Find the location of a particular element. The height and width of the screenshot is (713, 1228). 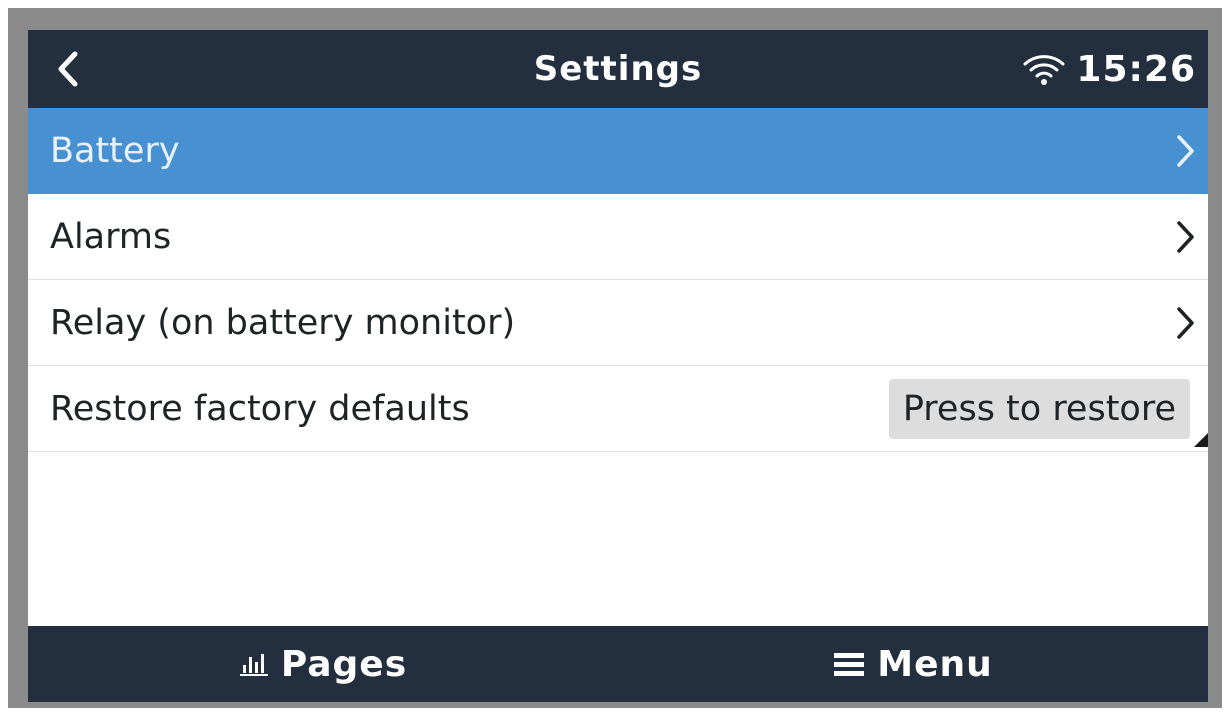

menu-item-label: Battery is located at coordinates (115, 150).